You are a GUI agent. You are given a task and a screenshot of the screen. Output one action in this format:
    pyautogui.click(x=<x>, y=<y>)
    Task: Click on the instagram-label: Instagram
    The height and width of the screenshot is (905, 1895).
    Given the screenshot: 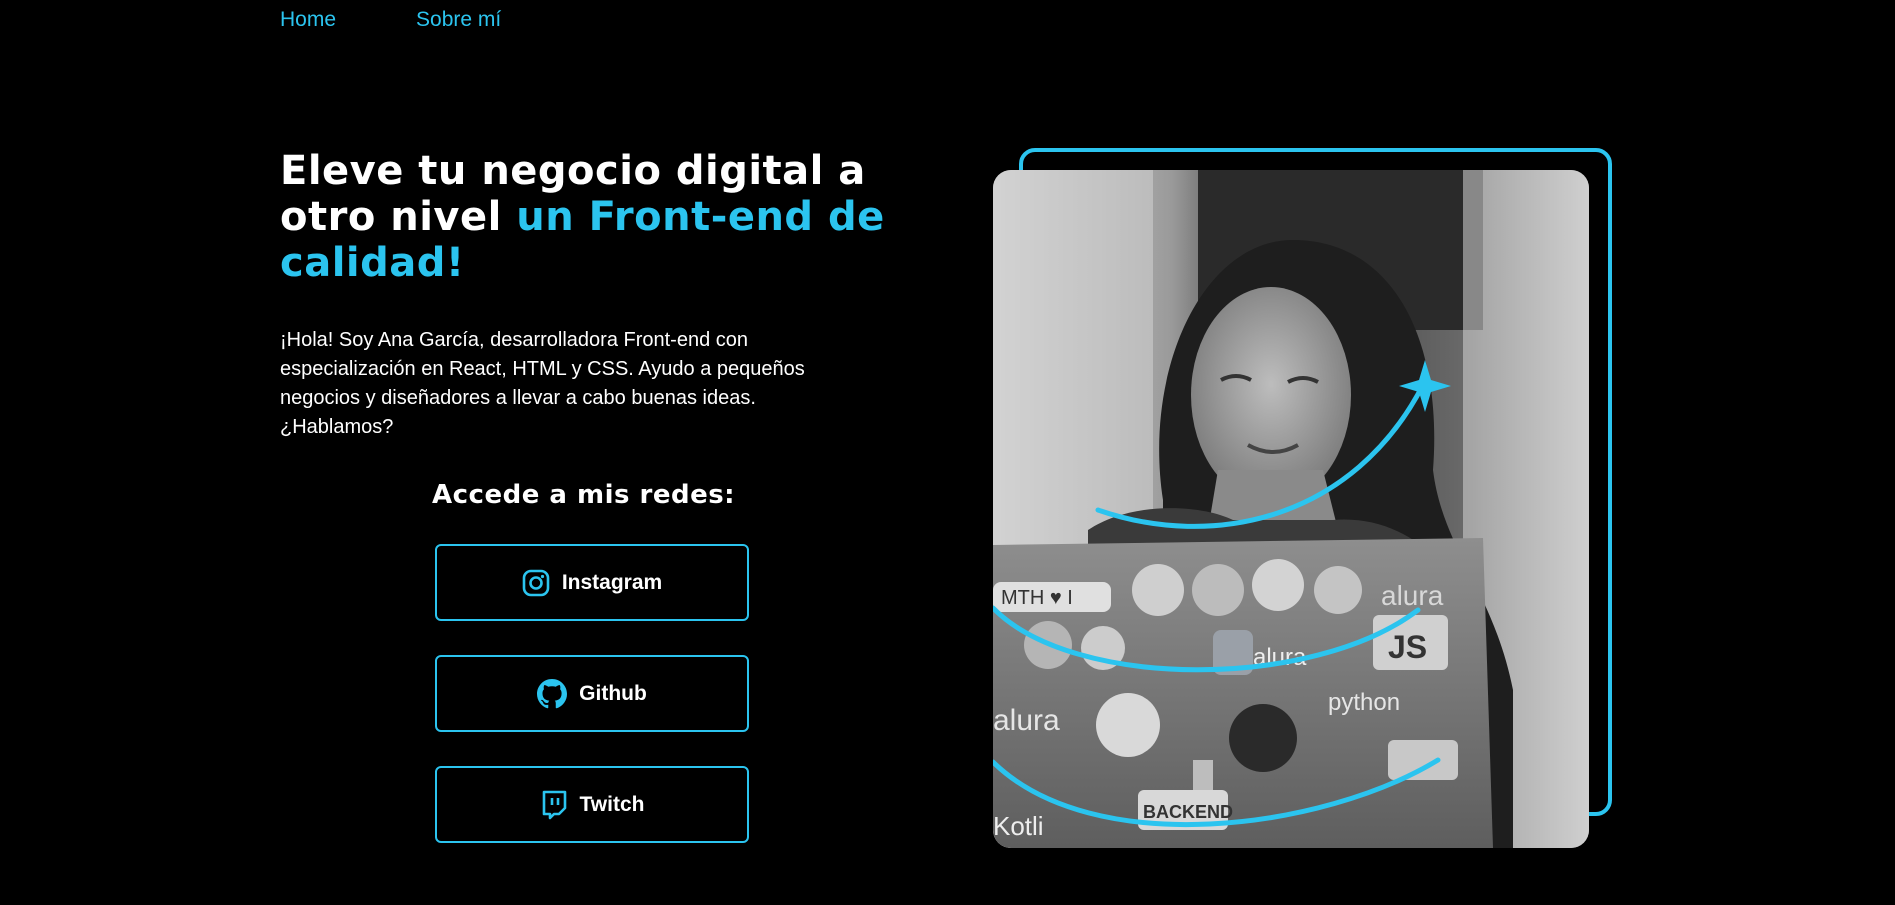 What is the action you would take?
    pyautogui.click(x=612, y=582)
    